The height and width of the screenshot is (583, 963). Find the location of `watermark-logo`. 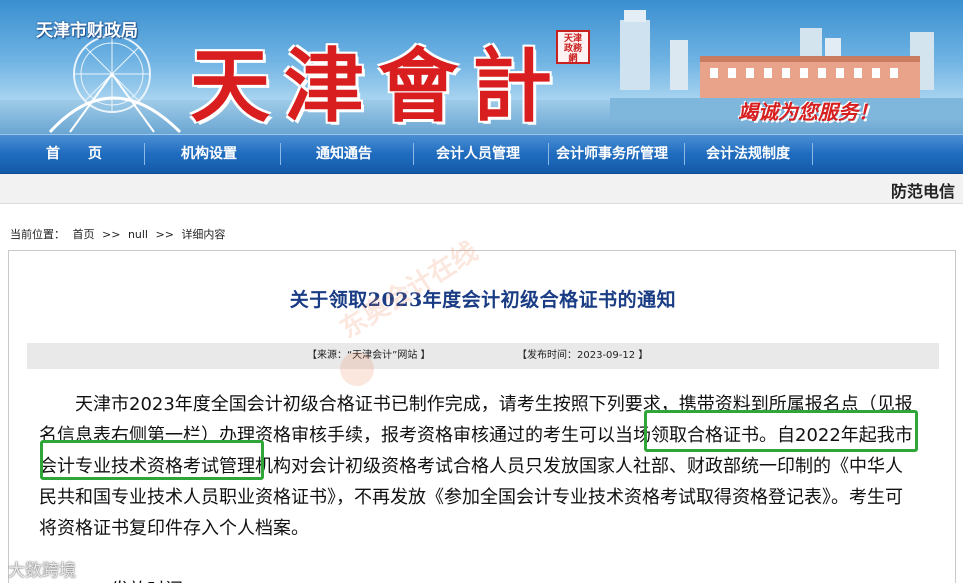

watermark-logo is located at coordinates (357, 369).